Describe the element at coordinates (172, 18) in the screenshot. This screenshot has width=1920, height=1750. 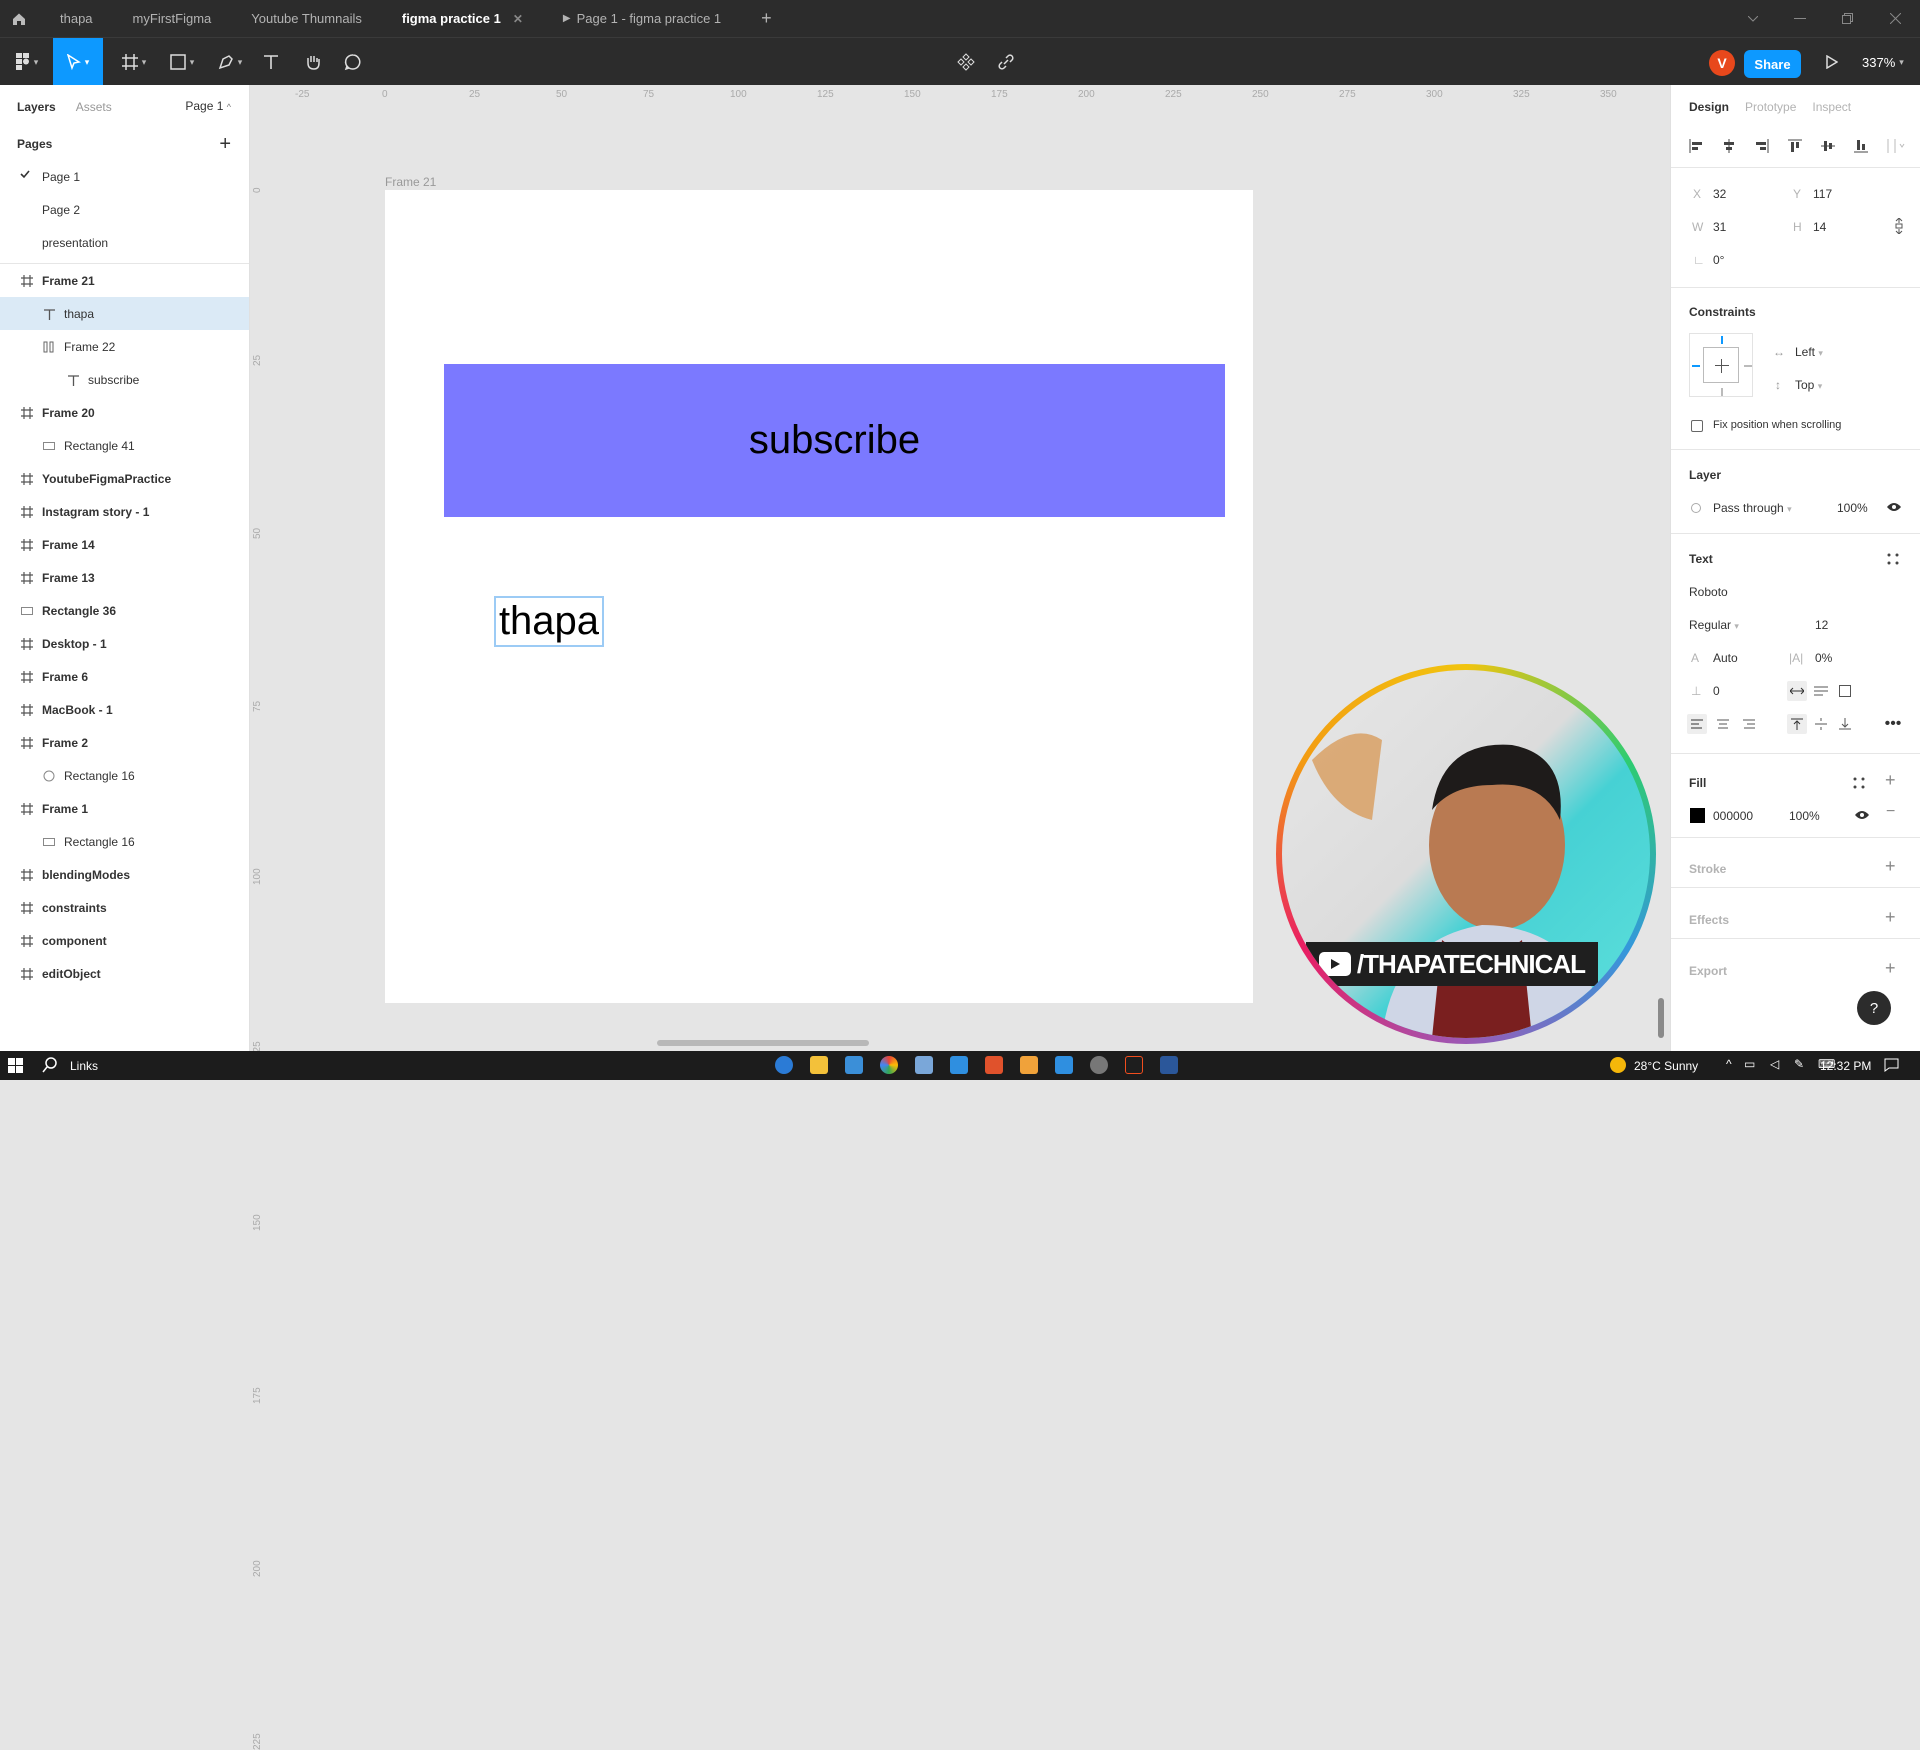
I see `tab-myfirstfigma: myFirstFigma` at that location.